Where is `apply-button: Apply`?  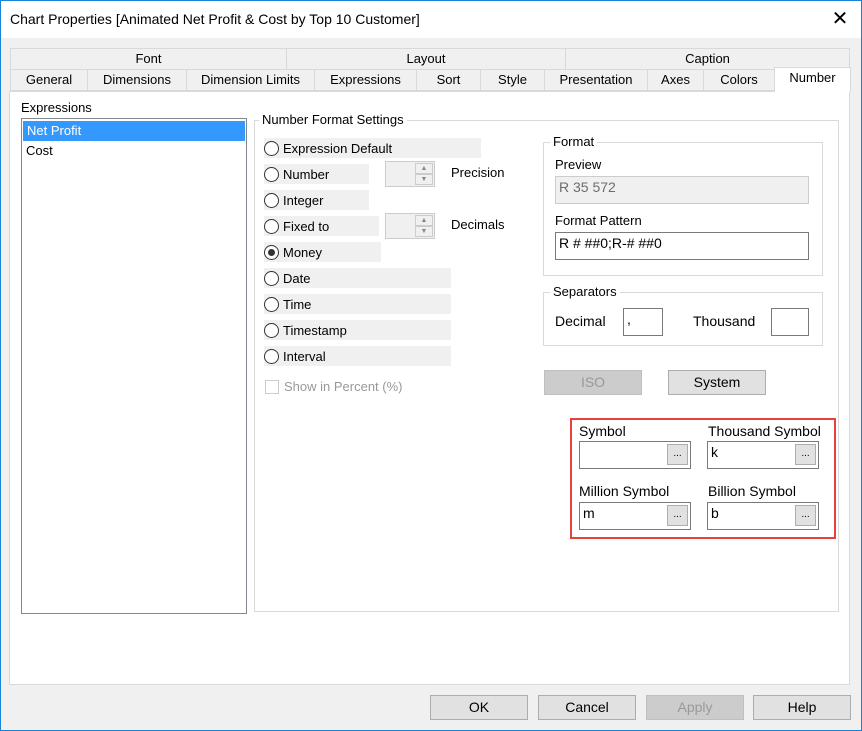 apply-button: Apply is located at coordinates (695, 707).